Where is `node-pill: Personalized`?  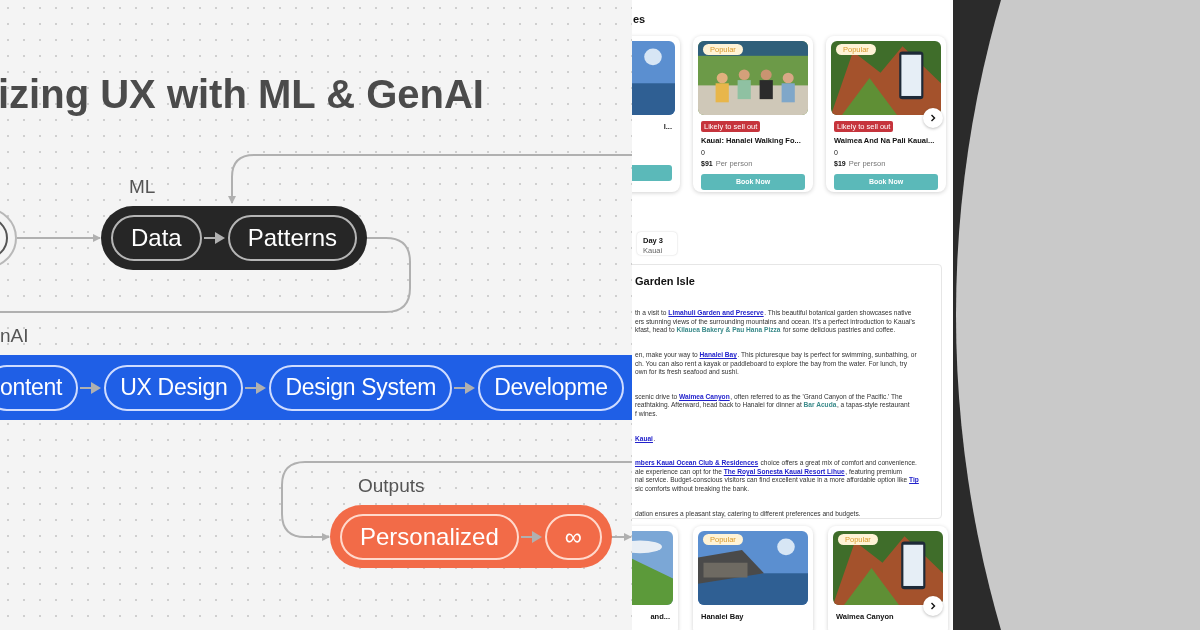 node-pill: Personalized is located at coordinates (429, 536).